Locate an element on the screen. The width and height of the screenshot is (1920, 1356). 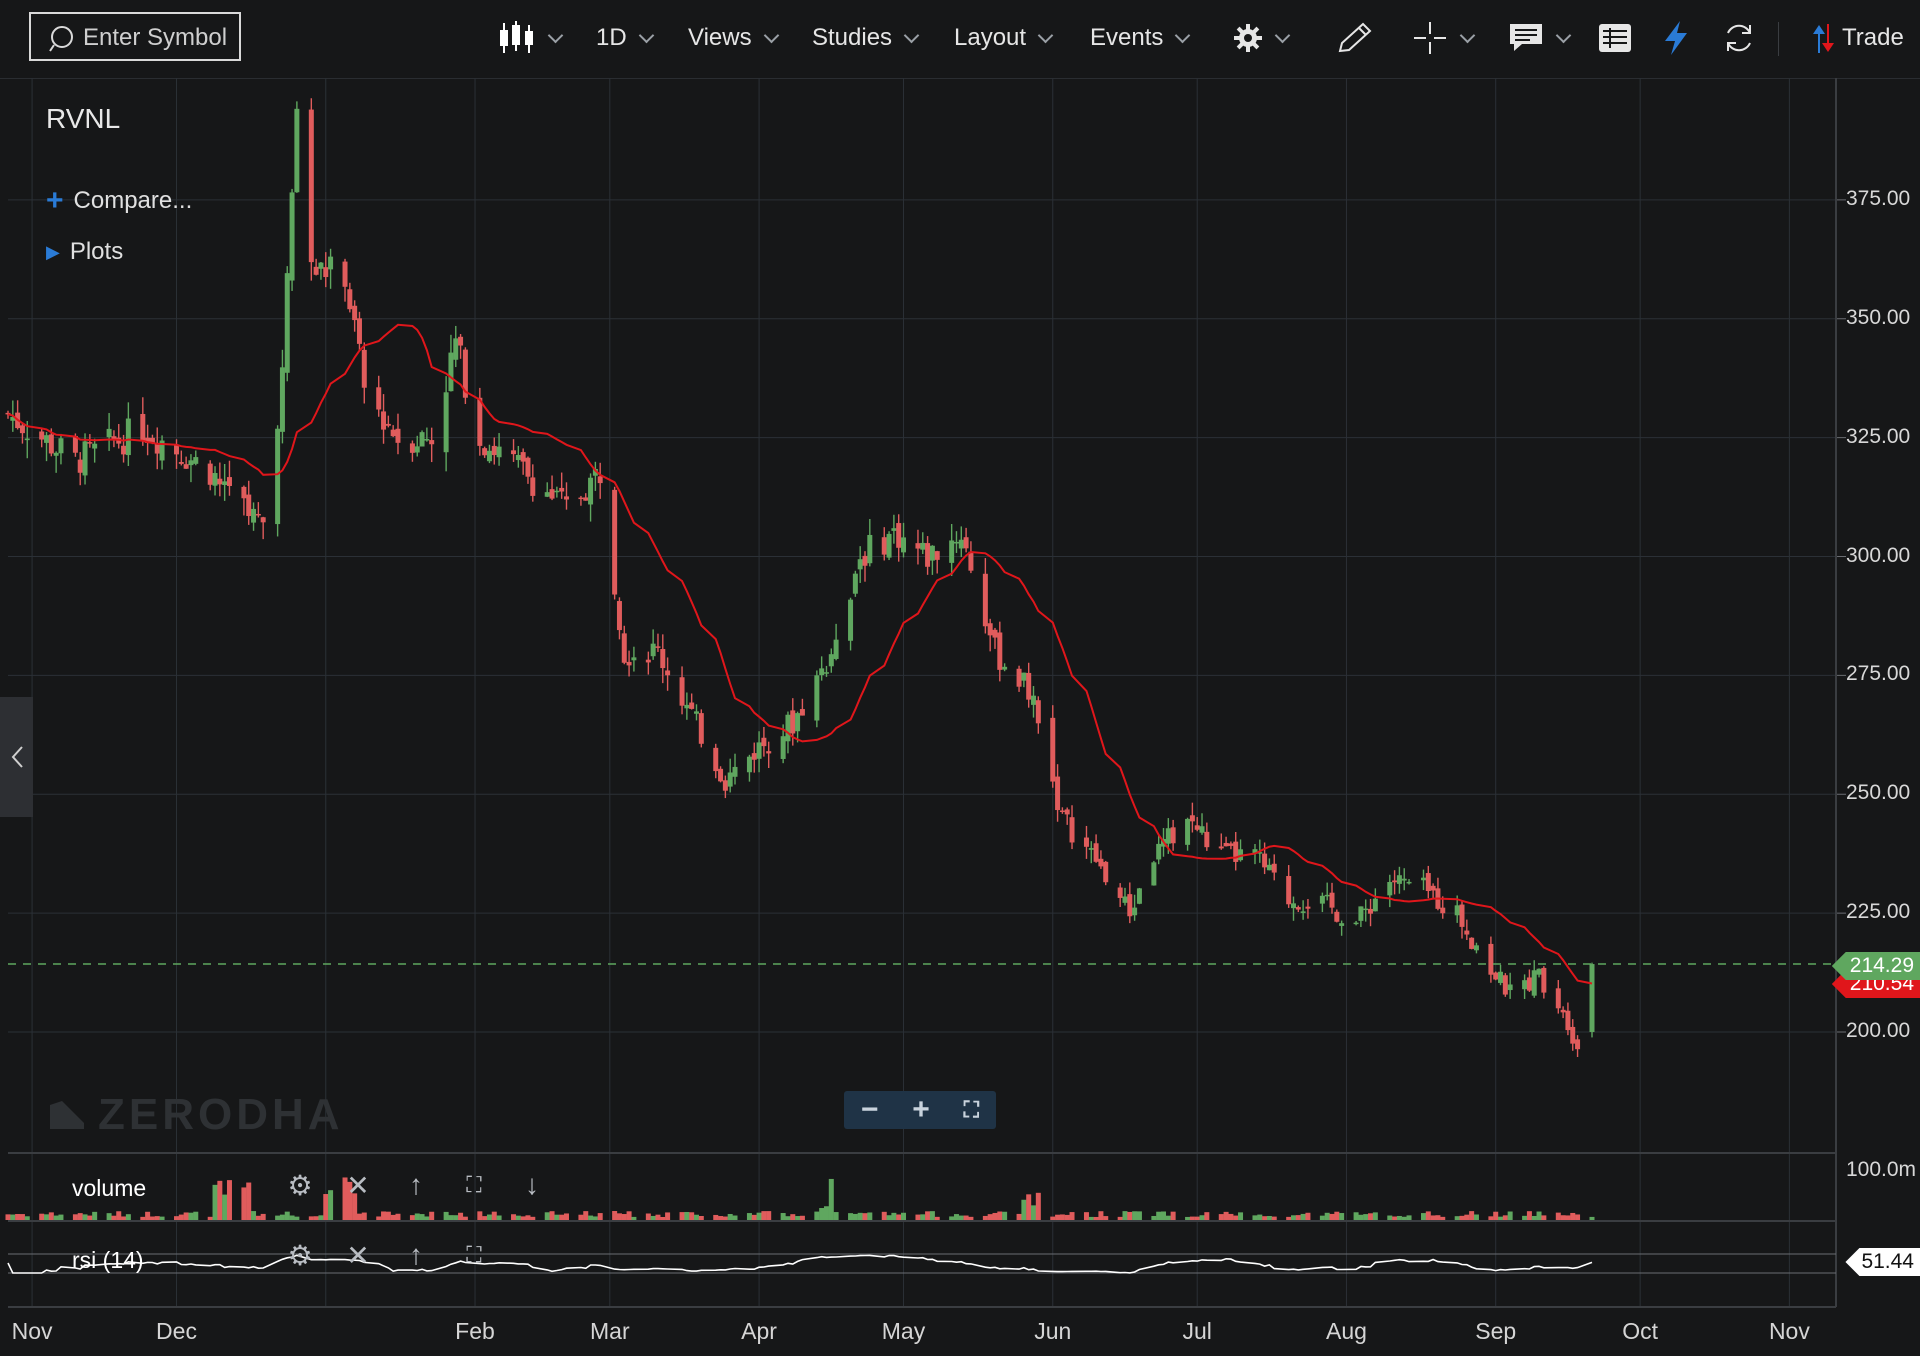
refresh-icon is located at coordinates (1739, 38).